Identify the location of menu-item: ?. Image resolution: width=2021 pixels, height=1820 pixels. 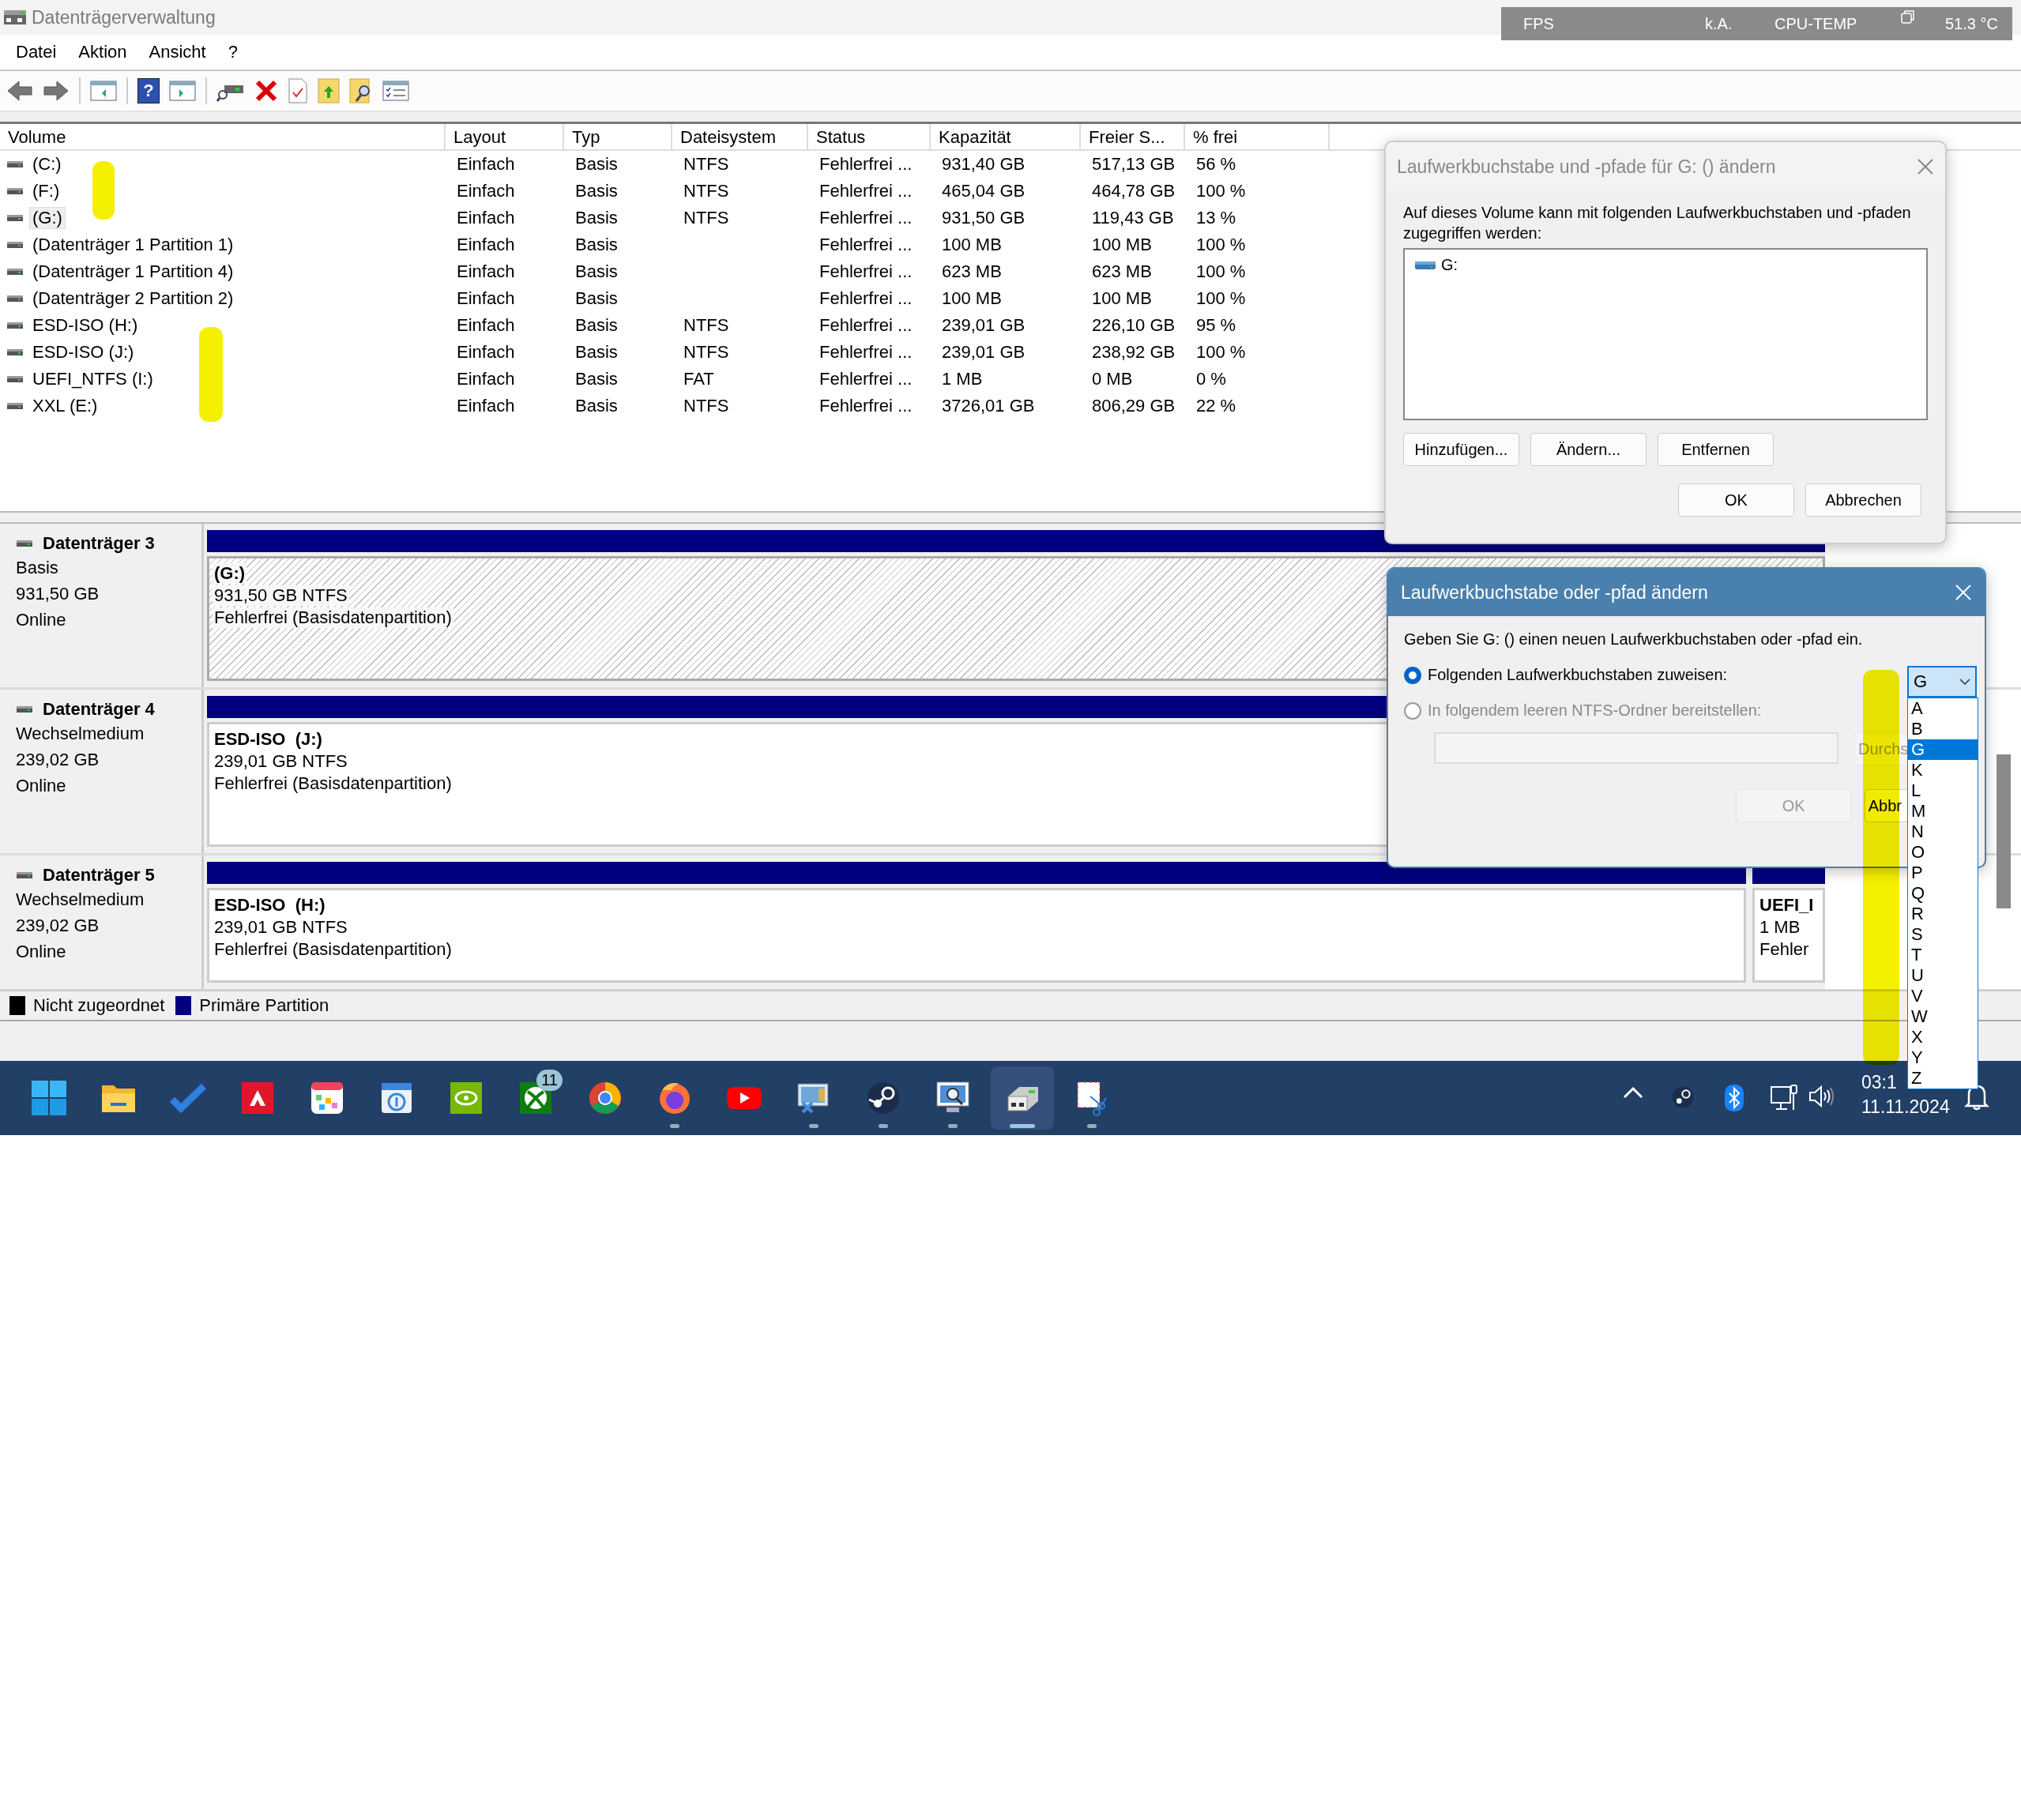
(232, 52).